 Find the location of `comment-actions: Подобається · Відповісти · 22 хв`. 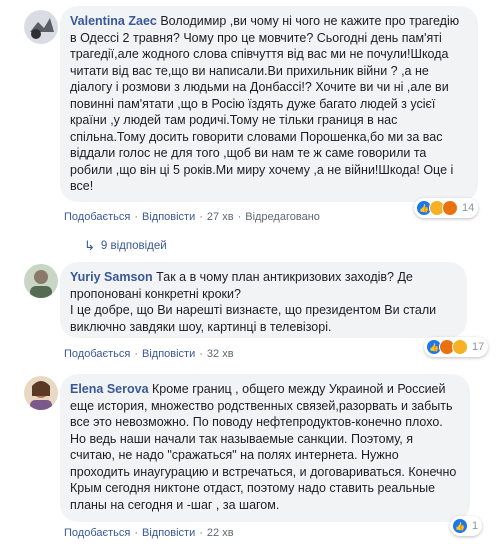

comment-actions: Подобається · Відповісти · 22 хв is located at coordinates (149, 533).